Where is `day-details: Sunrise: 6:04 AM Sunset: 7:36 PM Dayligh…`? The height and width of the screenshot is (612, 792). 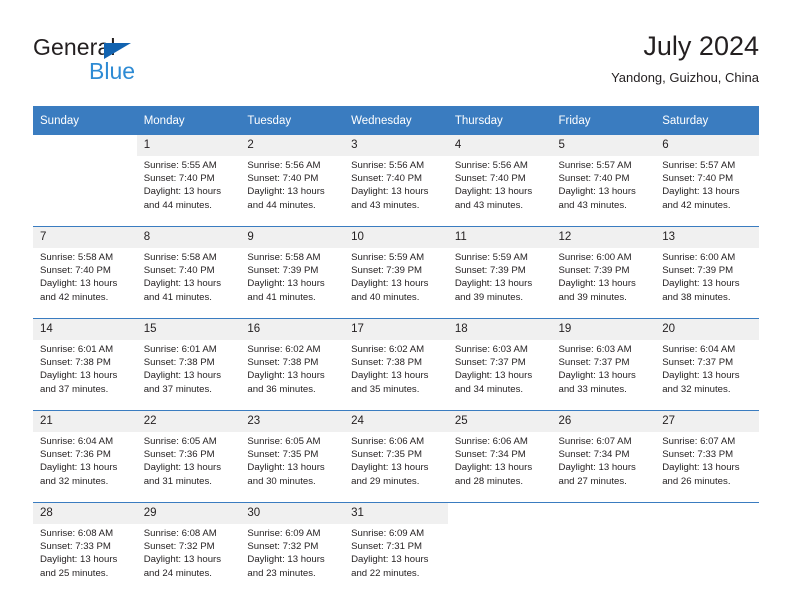
day-details: Sunrise: 6:04 AM Sunset: 7:36 PM Dayligh… is located at coordinates (85, 460).